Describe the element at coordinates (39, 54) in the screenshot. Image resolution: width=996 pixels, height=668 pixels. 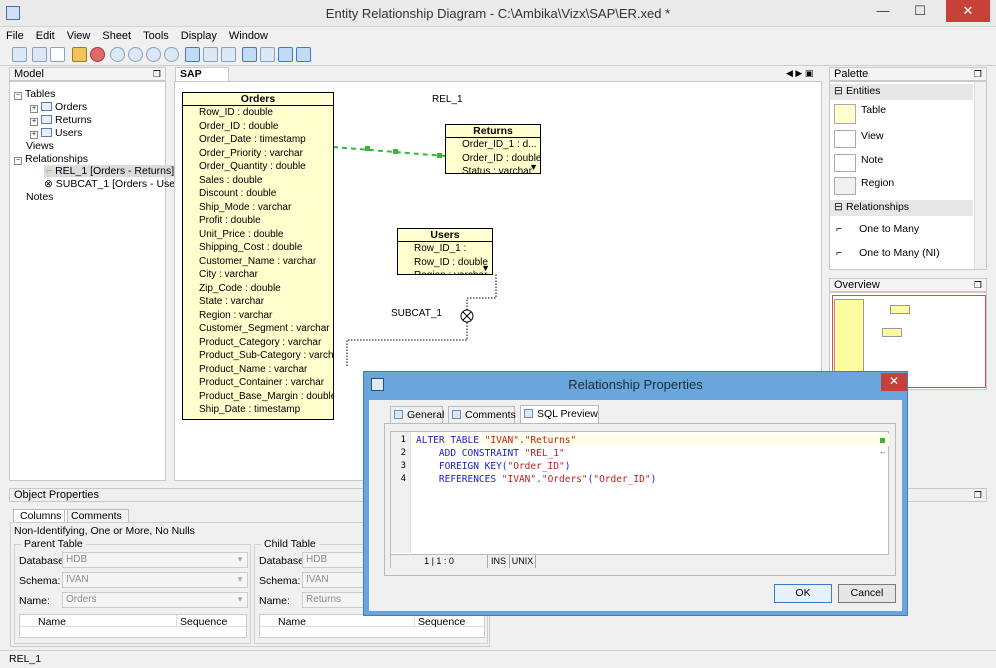
I see `print-icon` at that location.